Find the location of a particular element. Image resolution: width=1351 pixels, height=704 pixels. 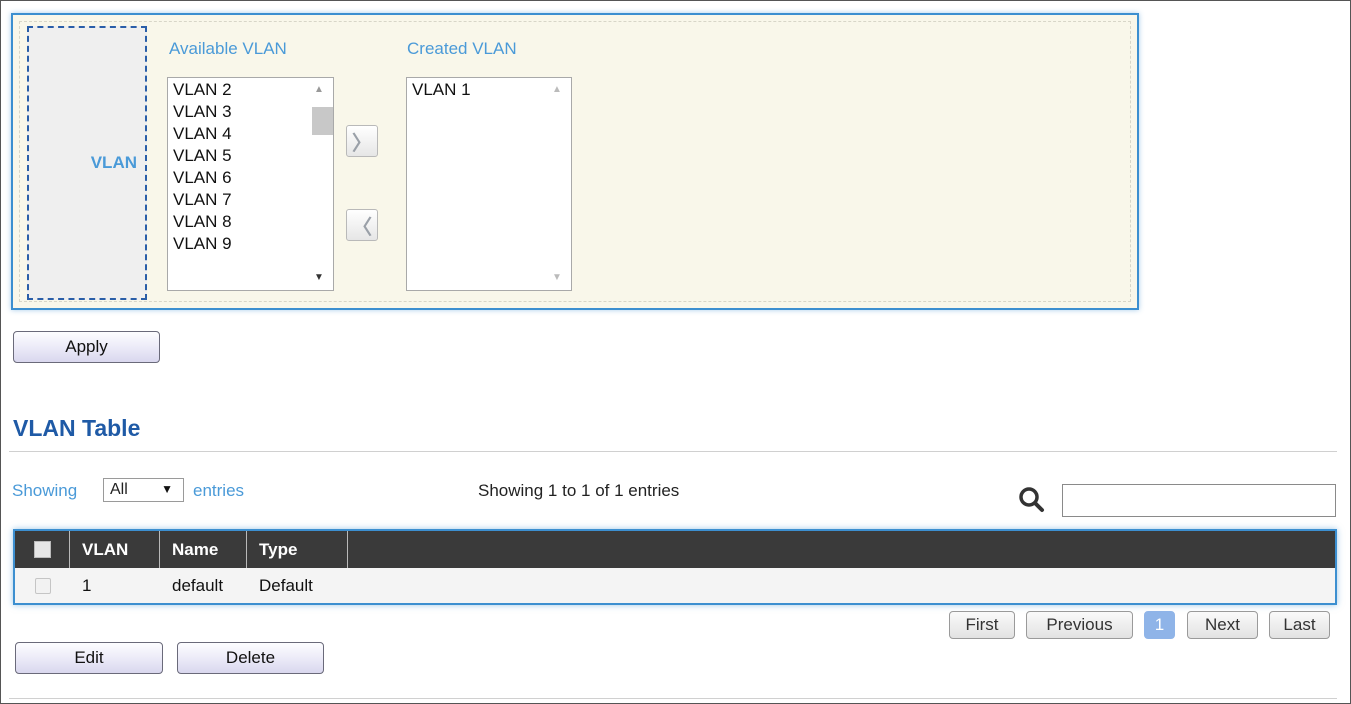

search-icon is located at coordinates (1031, 499).